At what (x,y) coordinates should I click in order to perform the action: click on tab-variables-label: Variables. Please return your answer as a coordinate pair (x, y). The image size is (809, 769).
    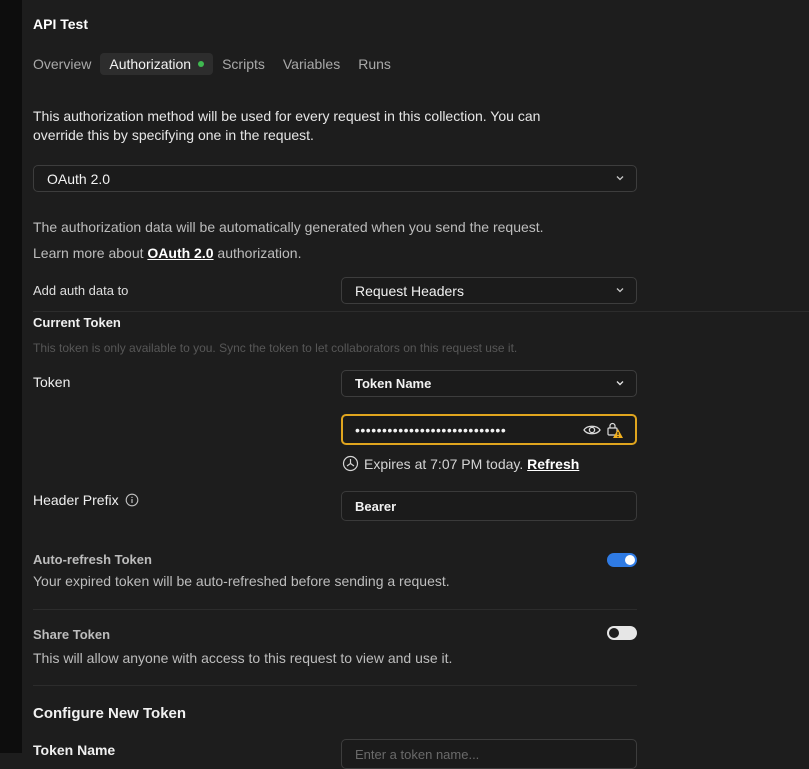
    Looking at the image, I should click on (311, 64).